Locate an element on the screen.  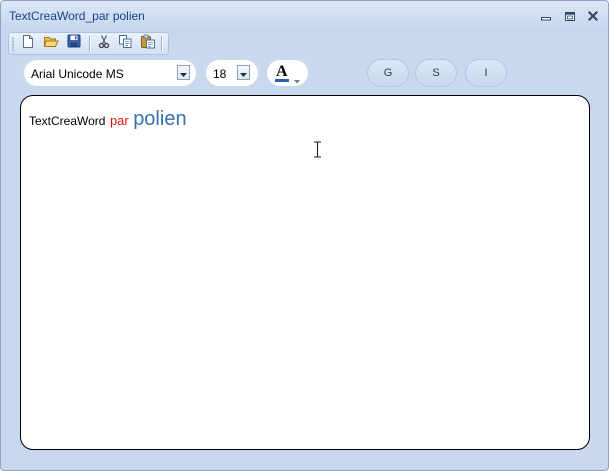
open-button is located at coordinates (50, 43).